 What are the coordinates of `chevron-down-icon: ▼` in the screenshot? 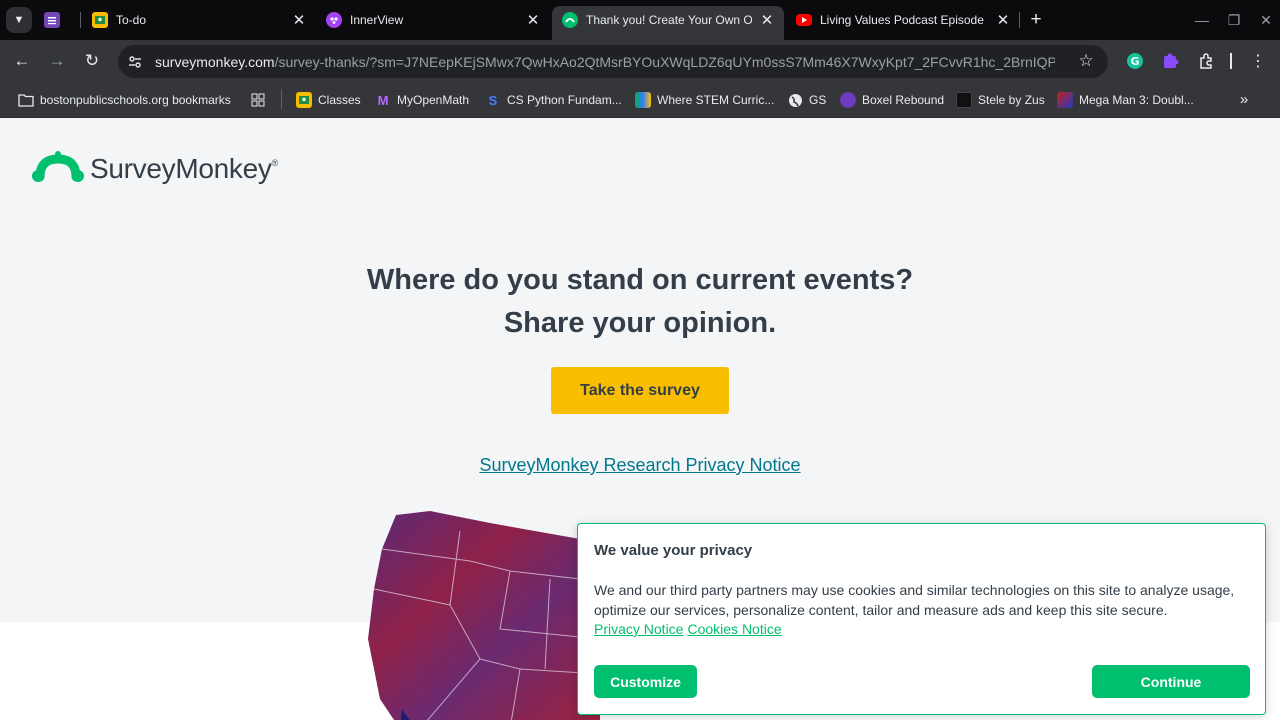 It's located at (19, 20).